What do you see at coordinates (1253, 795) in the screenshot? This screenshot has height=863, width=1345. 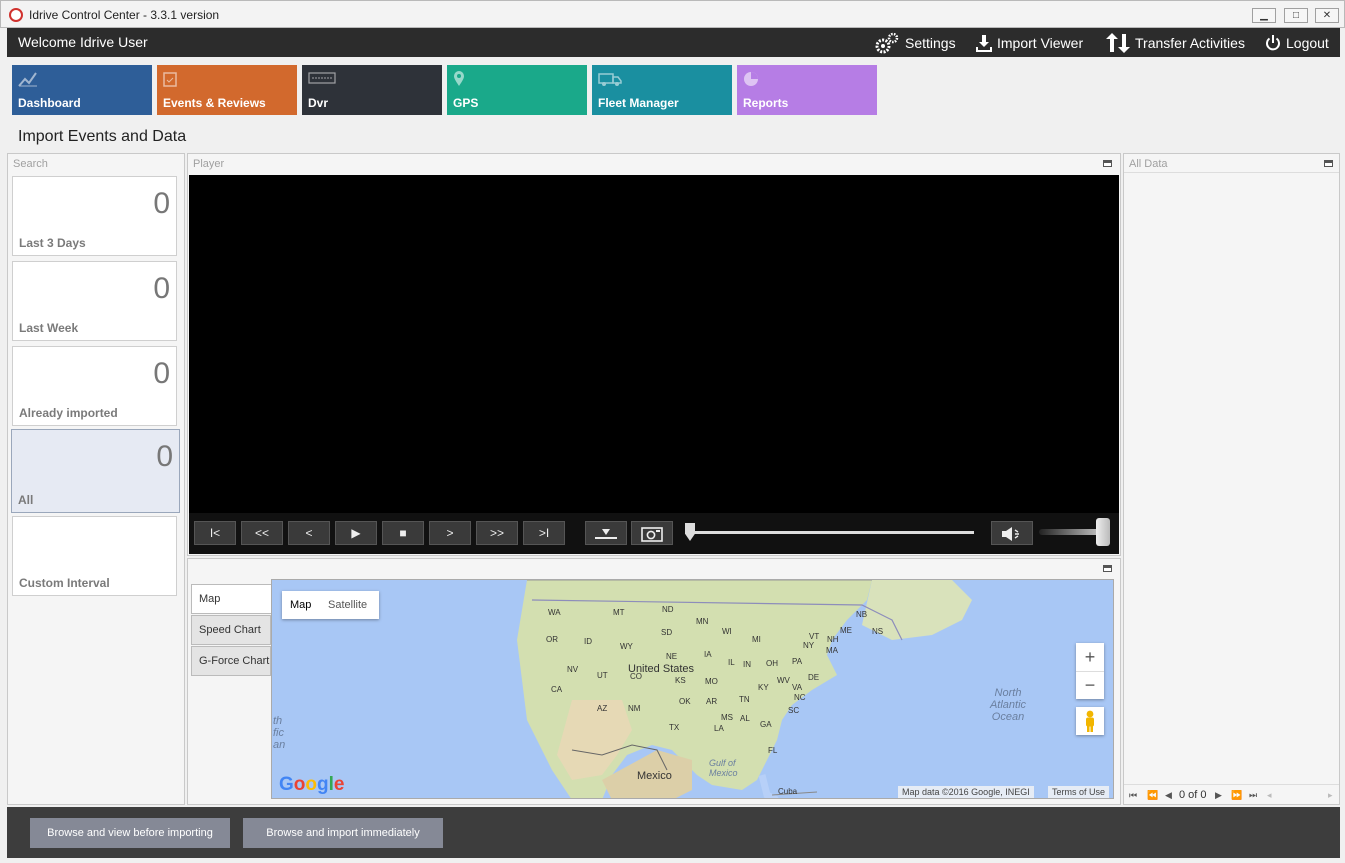 I see `last-page-icon: ⏭` at bounding box center [1253, 795].